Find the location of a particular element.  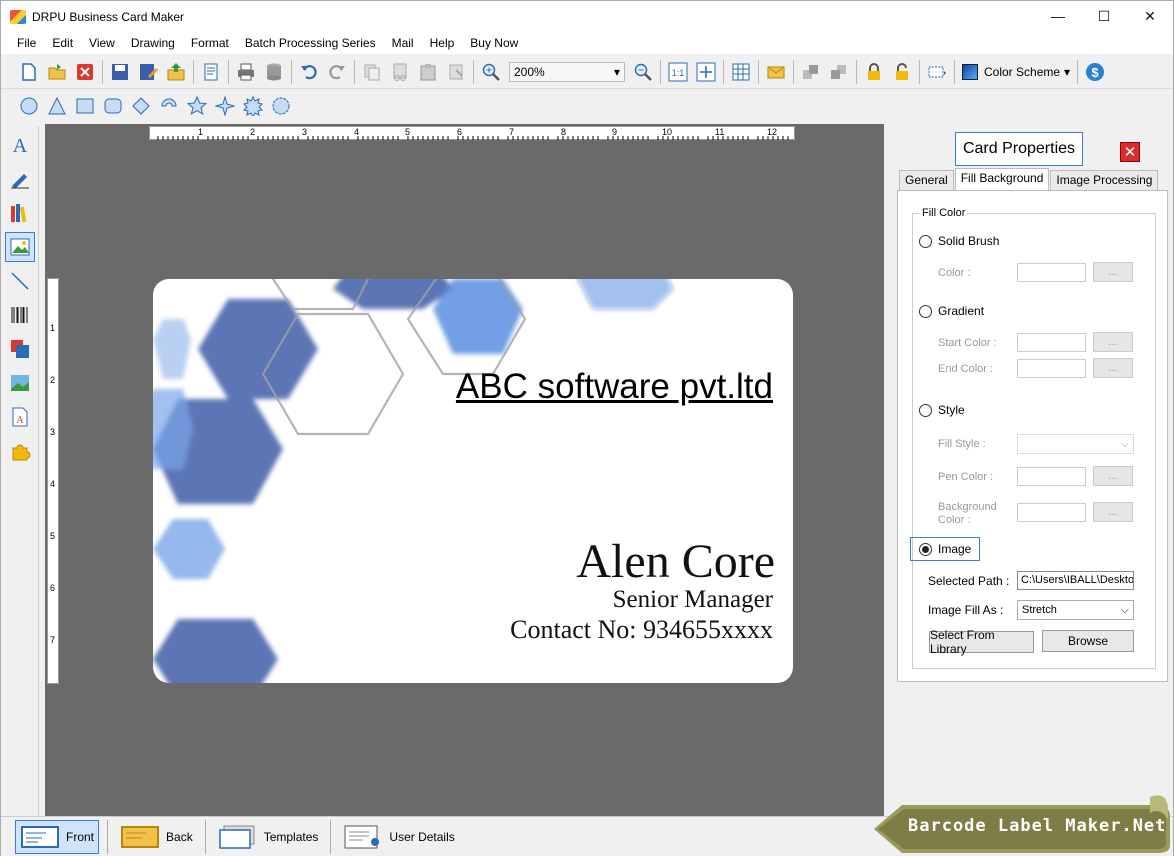

delete-icon is located at coordinates (456, 72).